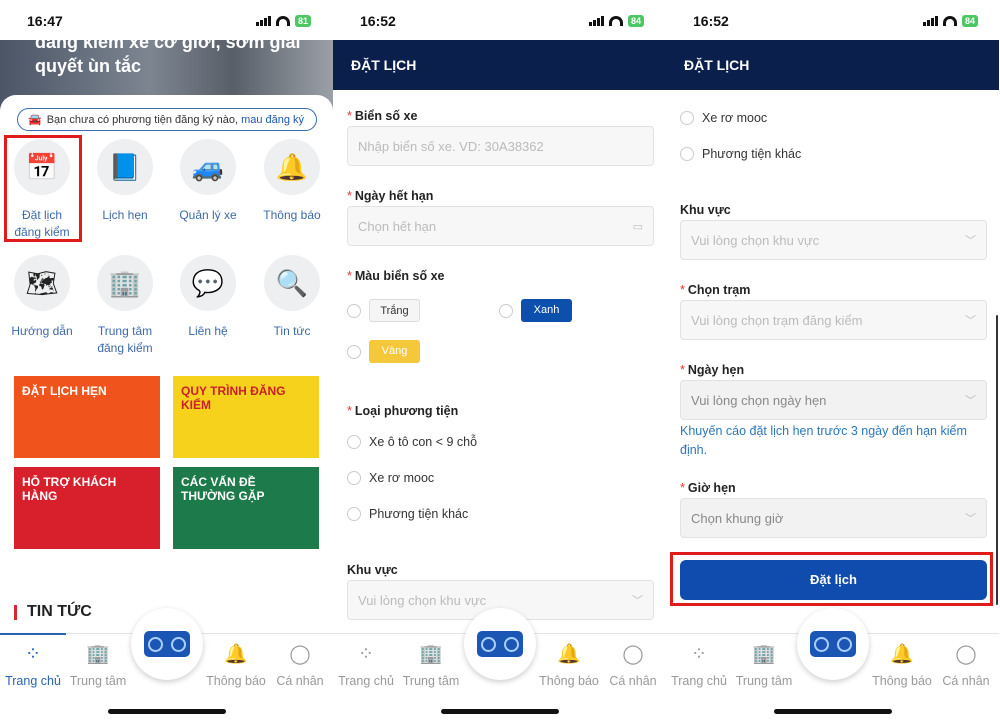  What do you see at coordinates (451, 146) in the screenshot?
I see `plate-placeholder: Nhập biển số xe. VD: 30A38362` at bounding box center [451, 146].